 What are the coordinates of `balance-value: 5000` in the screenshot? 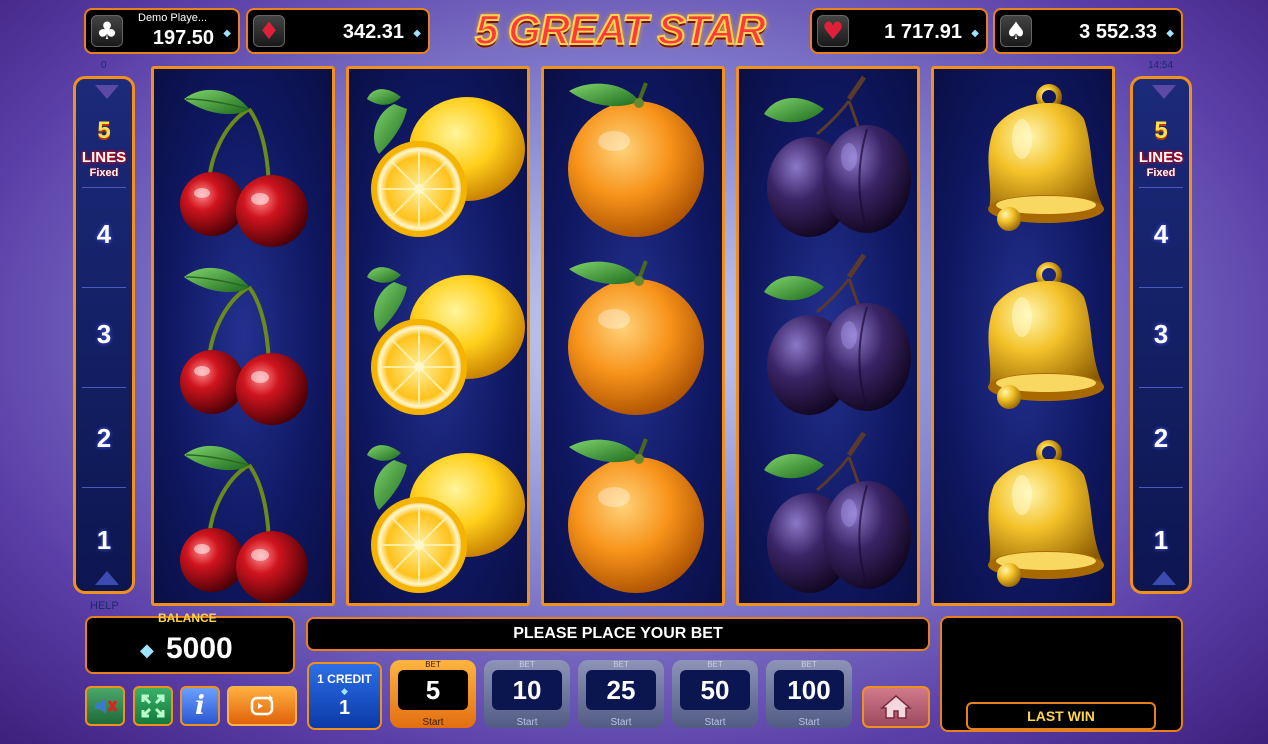 It's located at (199, 648).